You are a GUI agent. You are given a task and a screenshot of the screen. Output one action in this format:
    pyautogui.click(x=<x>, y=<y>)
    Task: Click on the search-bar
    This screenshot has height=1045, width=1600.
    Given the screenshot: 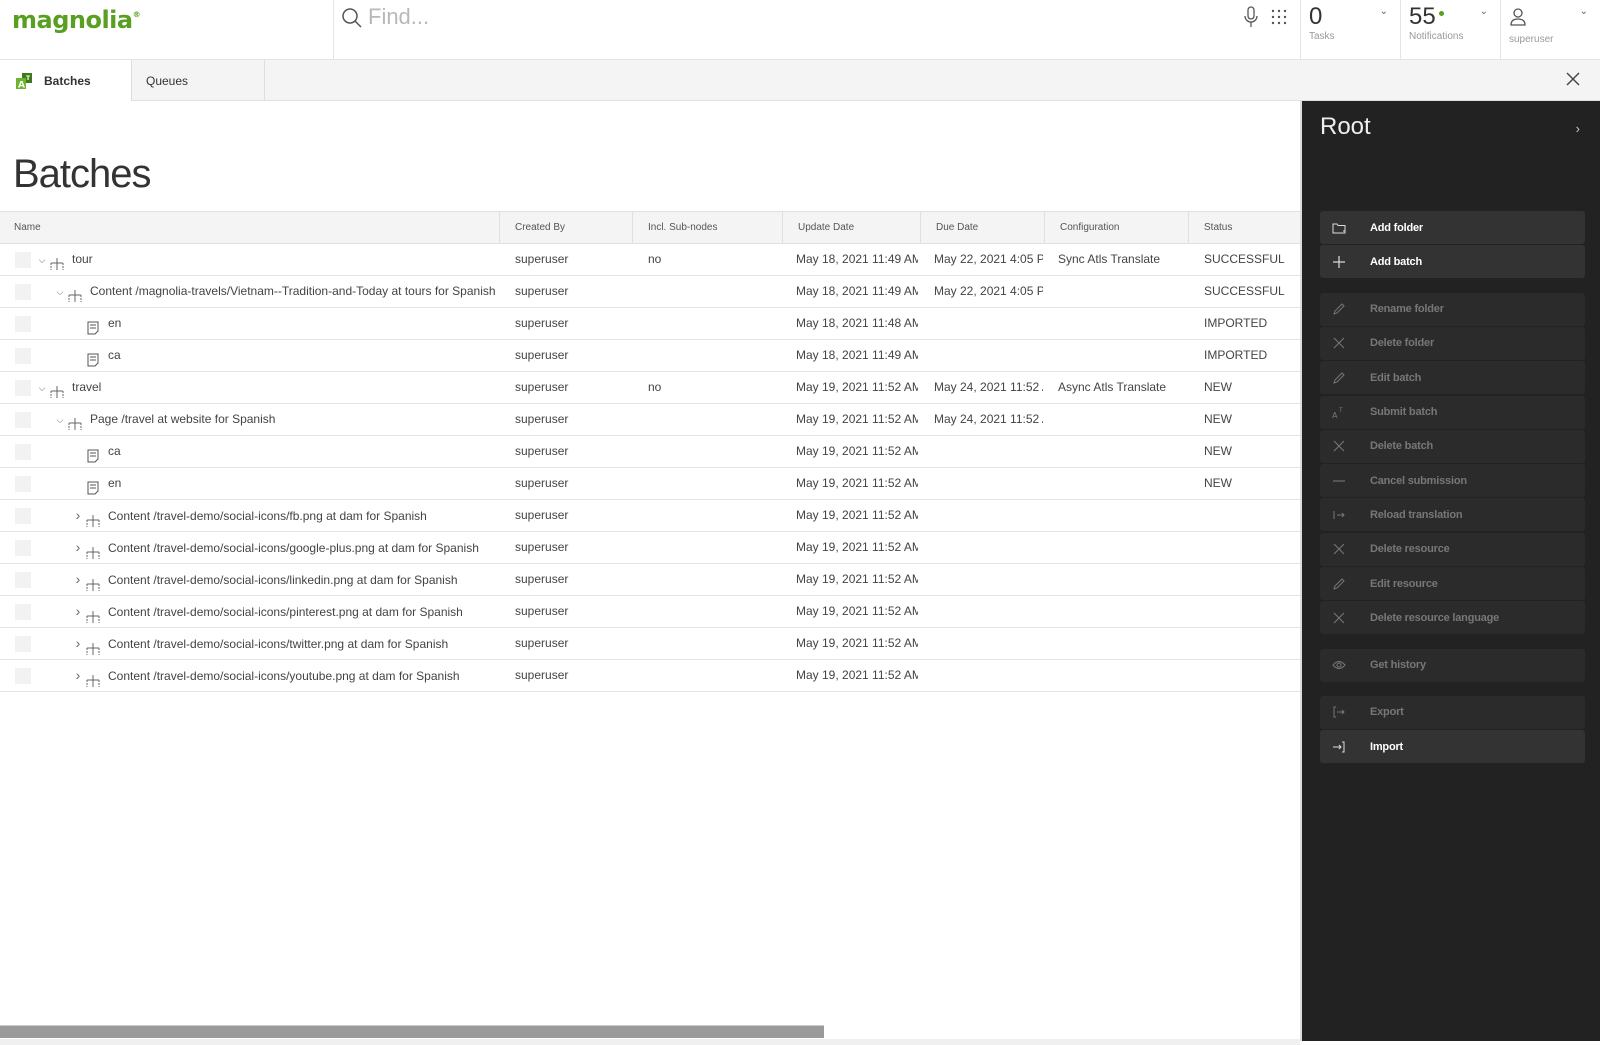 What is the action you would take?
    pyautogui.click(x=780, y=30)
    